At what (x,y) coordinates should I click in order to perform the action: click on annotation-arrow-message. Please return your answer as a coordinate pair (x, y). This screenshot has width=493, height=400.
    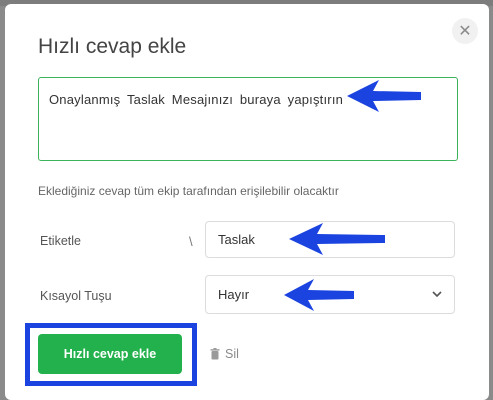
    Looking at the image, I should click on (384, 96).